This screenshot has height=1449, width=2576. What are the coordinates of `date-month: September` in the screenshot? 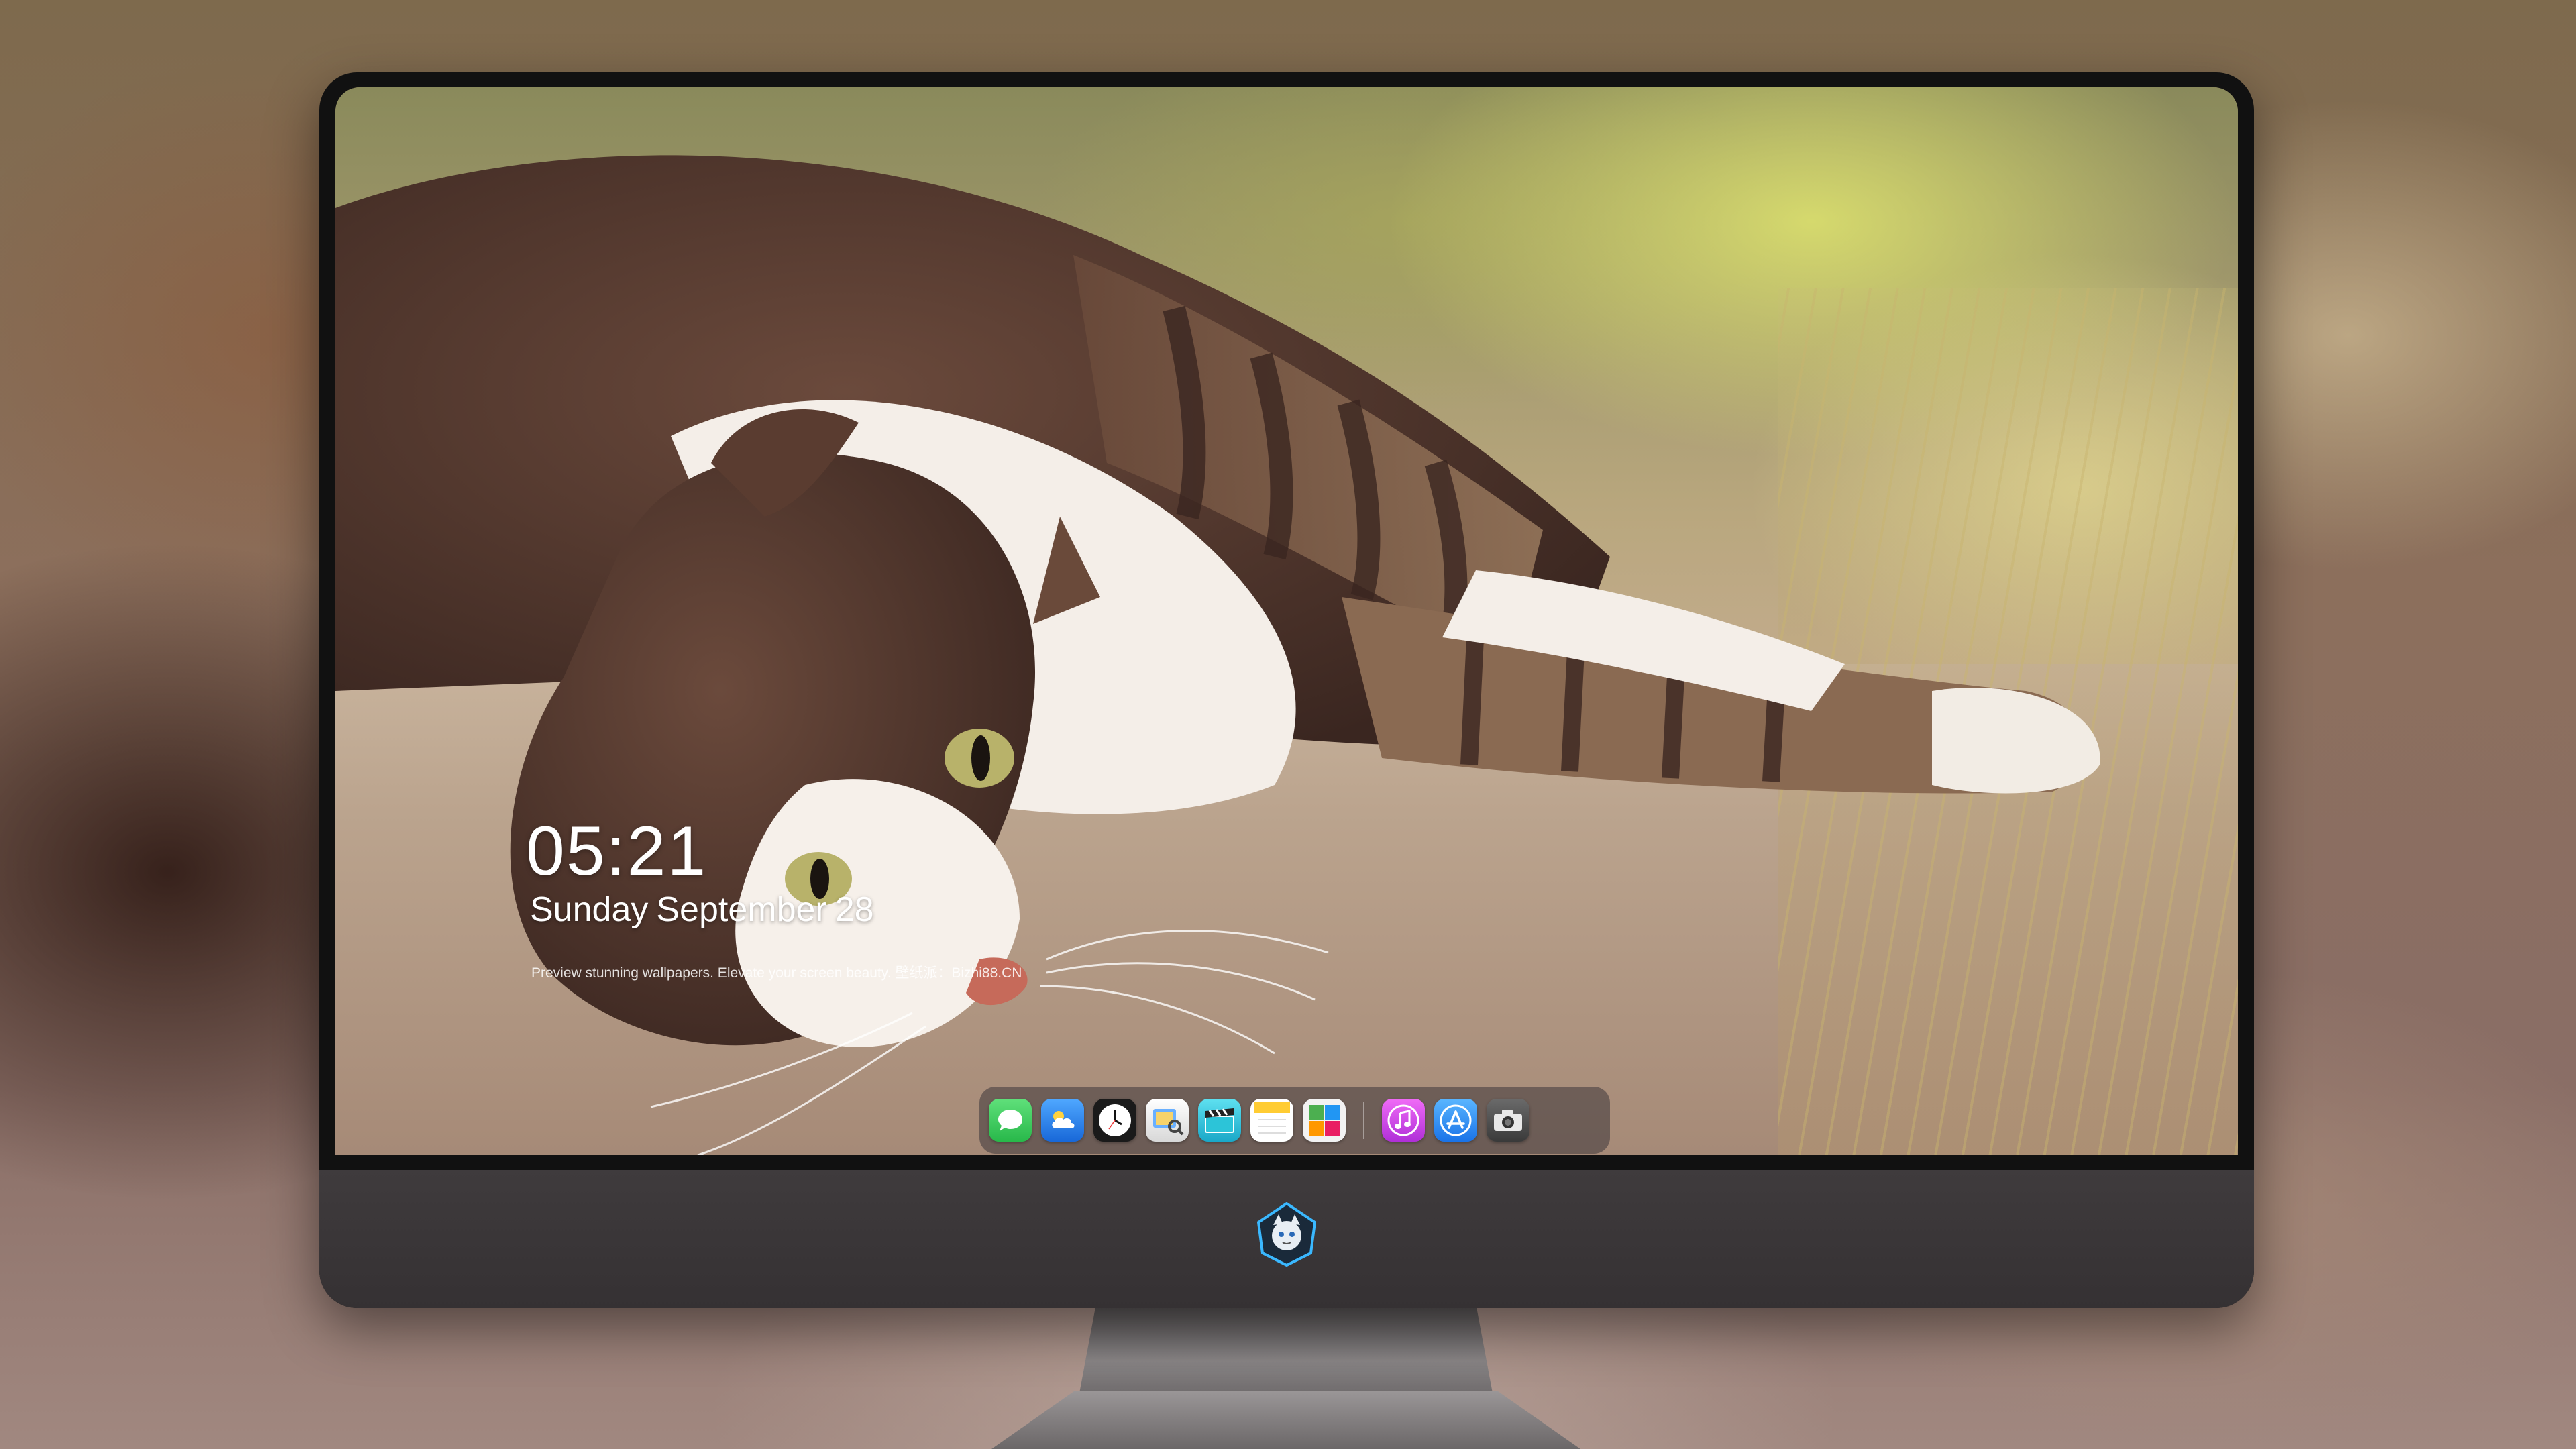 It's located at (741, 909).